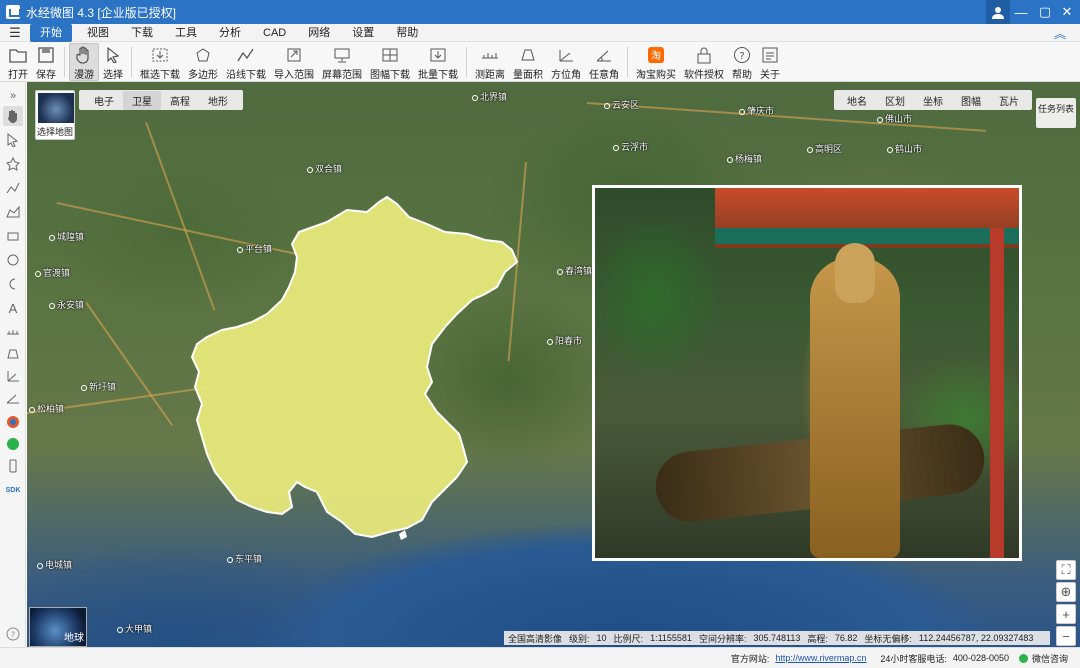 Image resolution: width=1080 pixels, height=668 pixels. What do you see at coordinates (218, 100) in the screenshot?
I see `layer-tab-terrain: 地形` at bounding box center [218, 100].